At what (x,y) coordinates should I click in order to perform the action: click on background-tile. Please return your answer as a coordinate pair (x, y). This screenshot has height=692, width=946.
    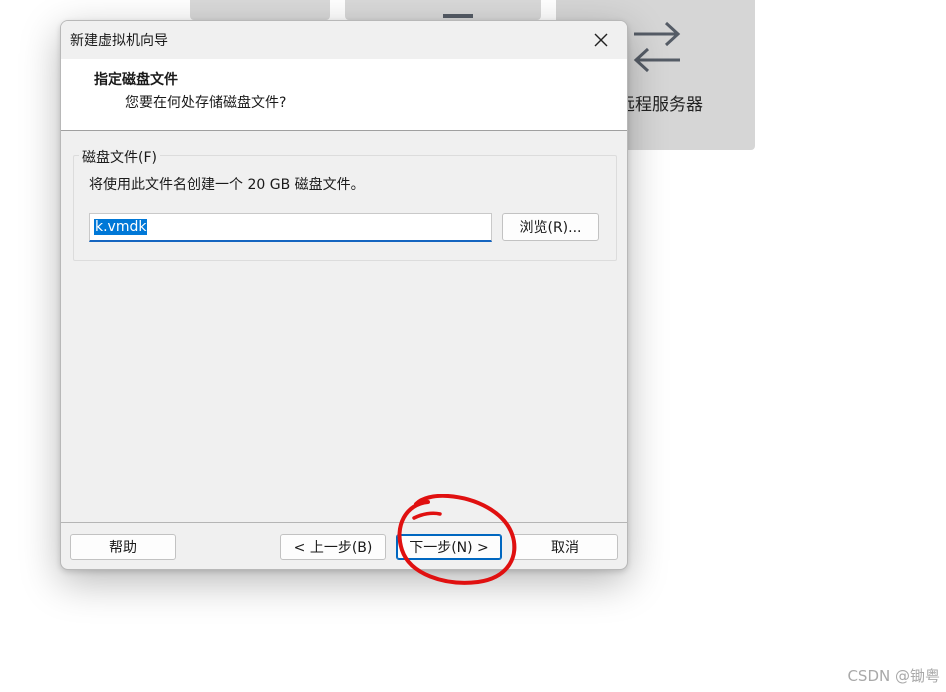
    Looking at the image, I should click on (260, 10).